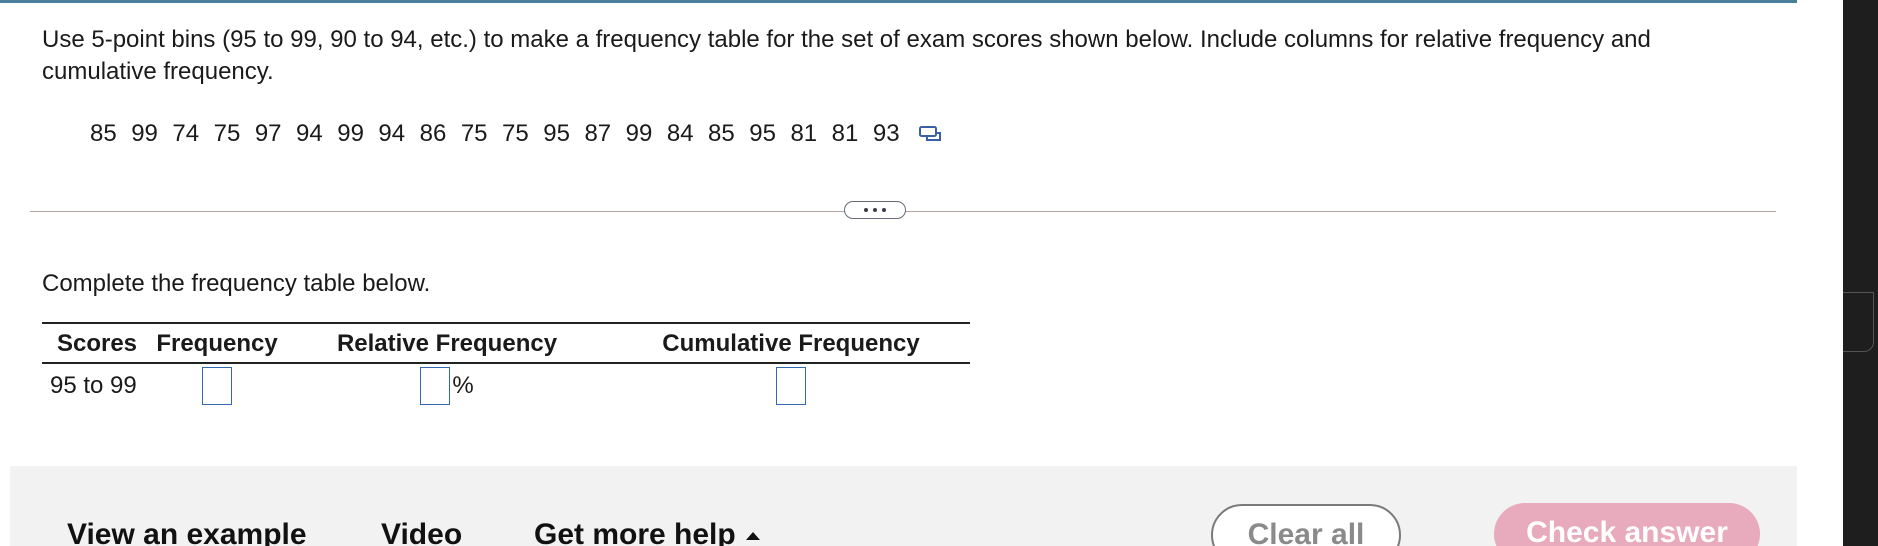  I want to click on score-value: 84, so click(680, 133).